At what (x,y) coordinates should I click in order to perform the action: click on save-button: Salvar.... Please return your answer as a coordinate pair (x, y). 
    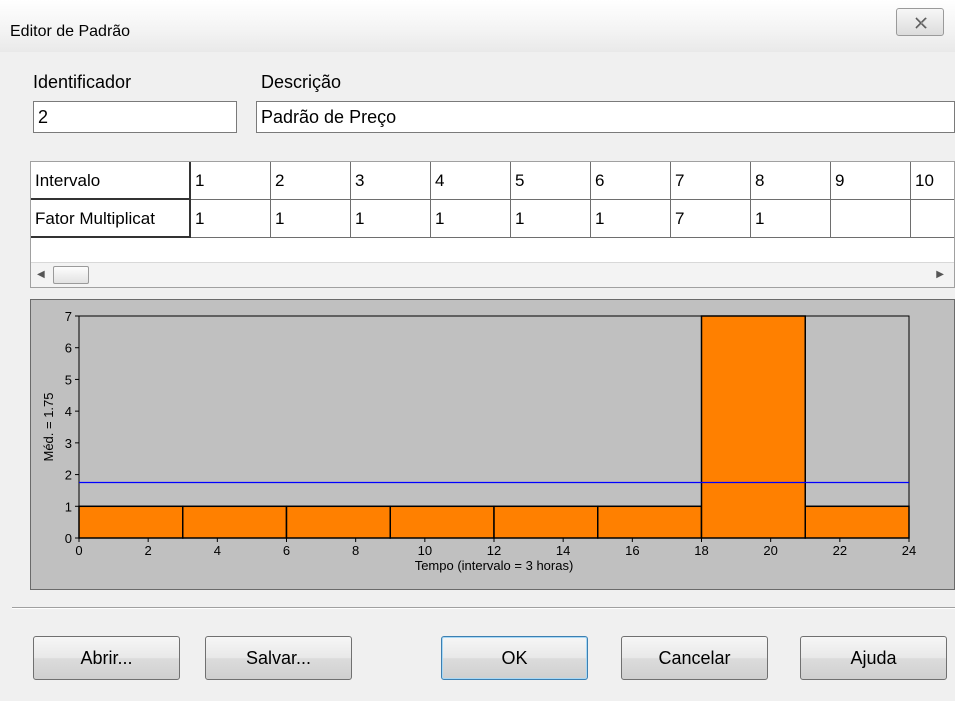
    Looking at the image, I should click on (278, 658).